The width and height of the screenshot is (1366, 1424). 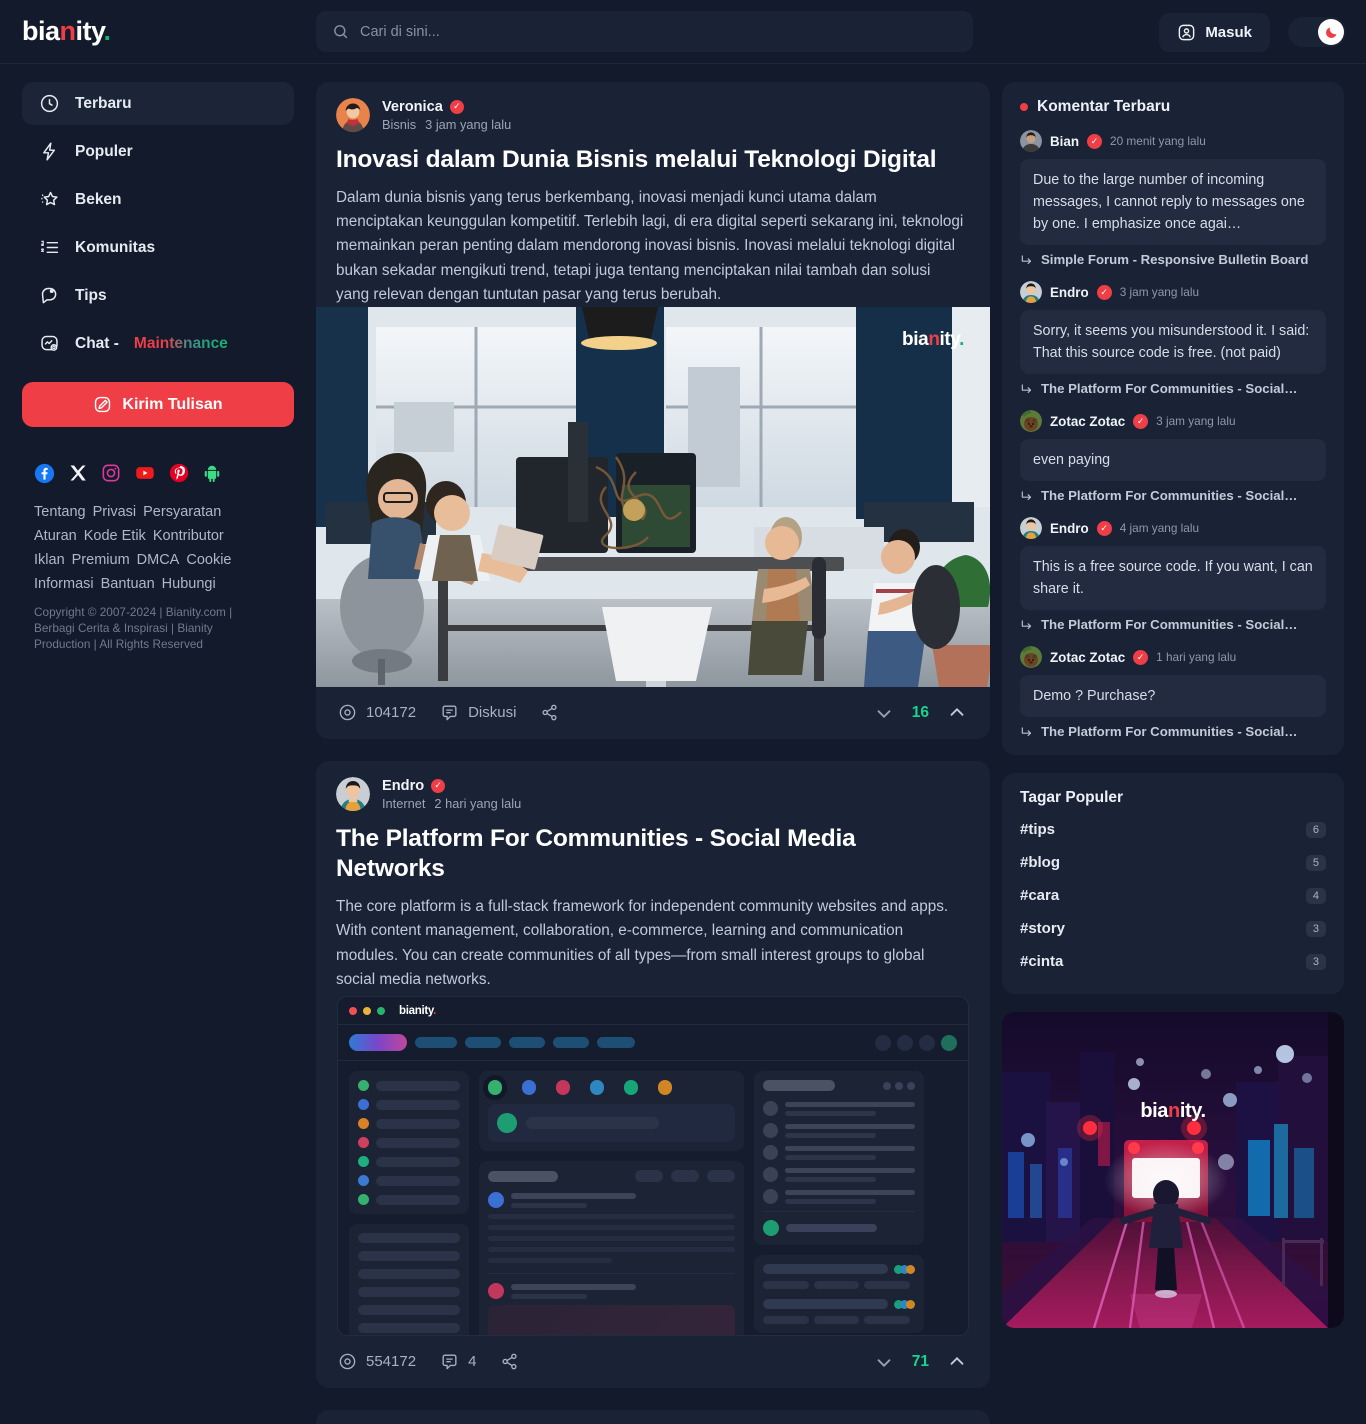 I want to click on footer-link-tentang: Tentang, so click(x=60, y=512).